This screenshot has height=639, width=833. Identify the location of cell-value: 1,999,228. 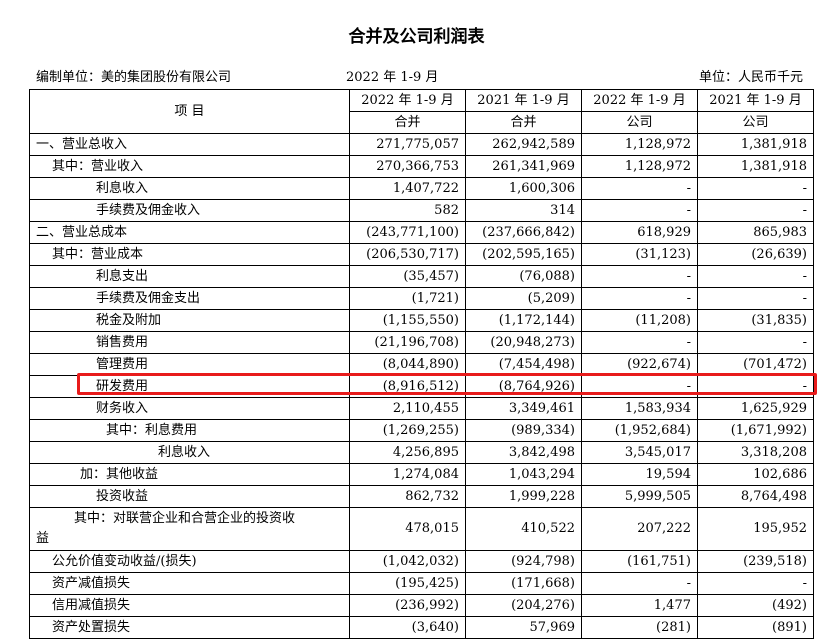
(523, 496).